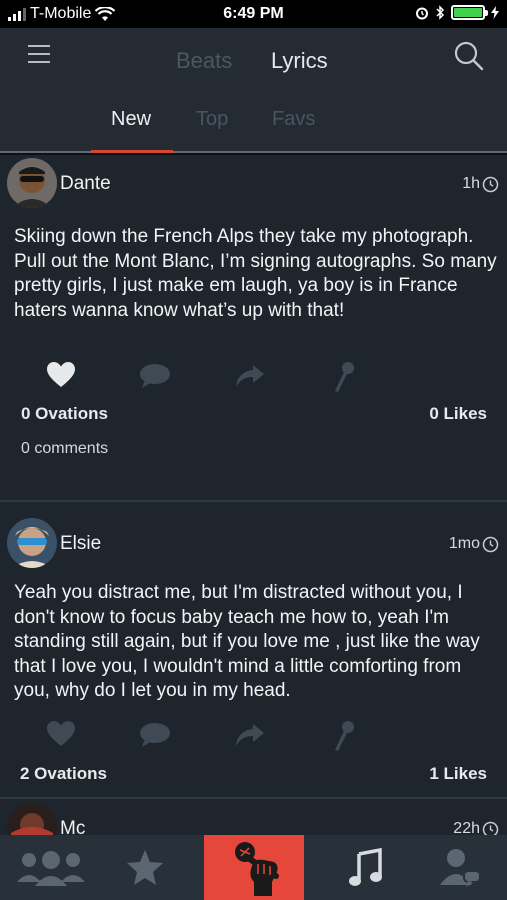 This screenshot has height=900, width=507. What do you see at coordinates (253, 817) in the screenshot?
I see `post-card: Mc 22h` at bounding box center [253, 817].